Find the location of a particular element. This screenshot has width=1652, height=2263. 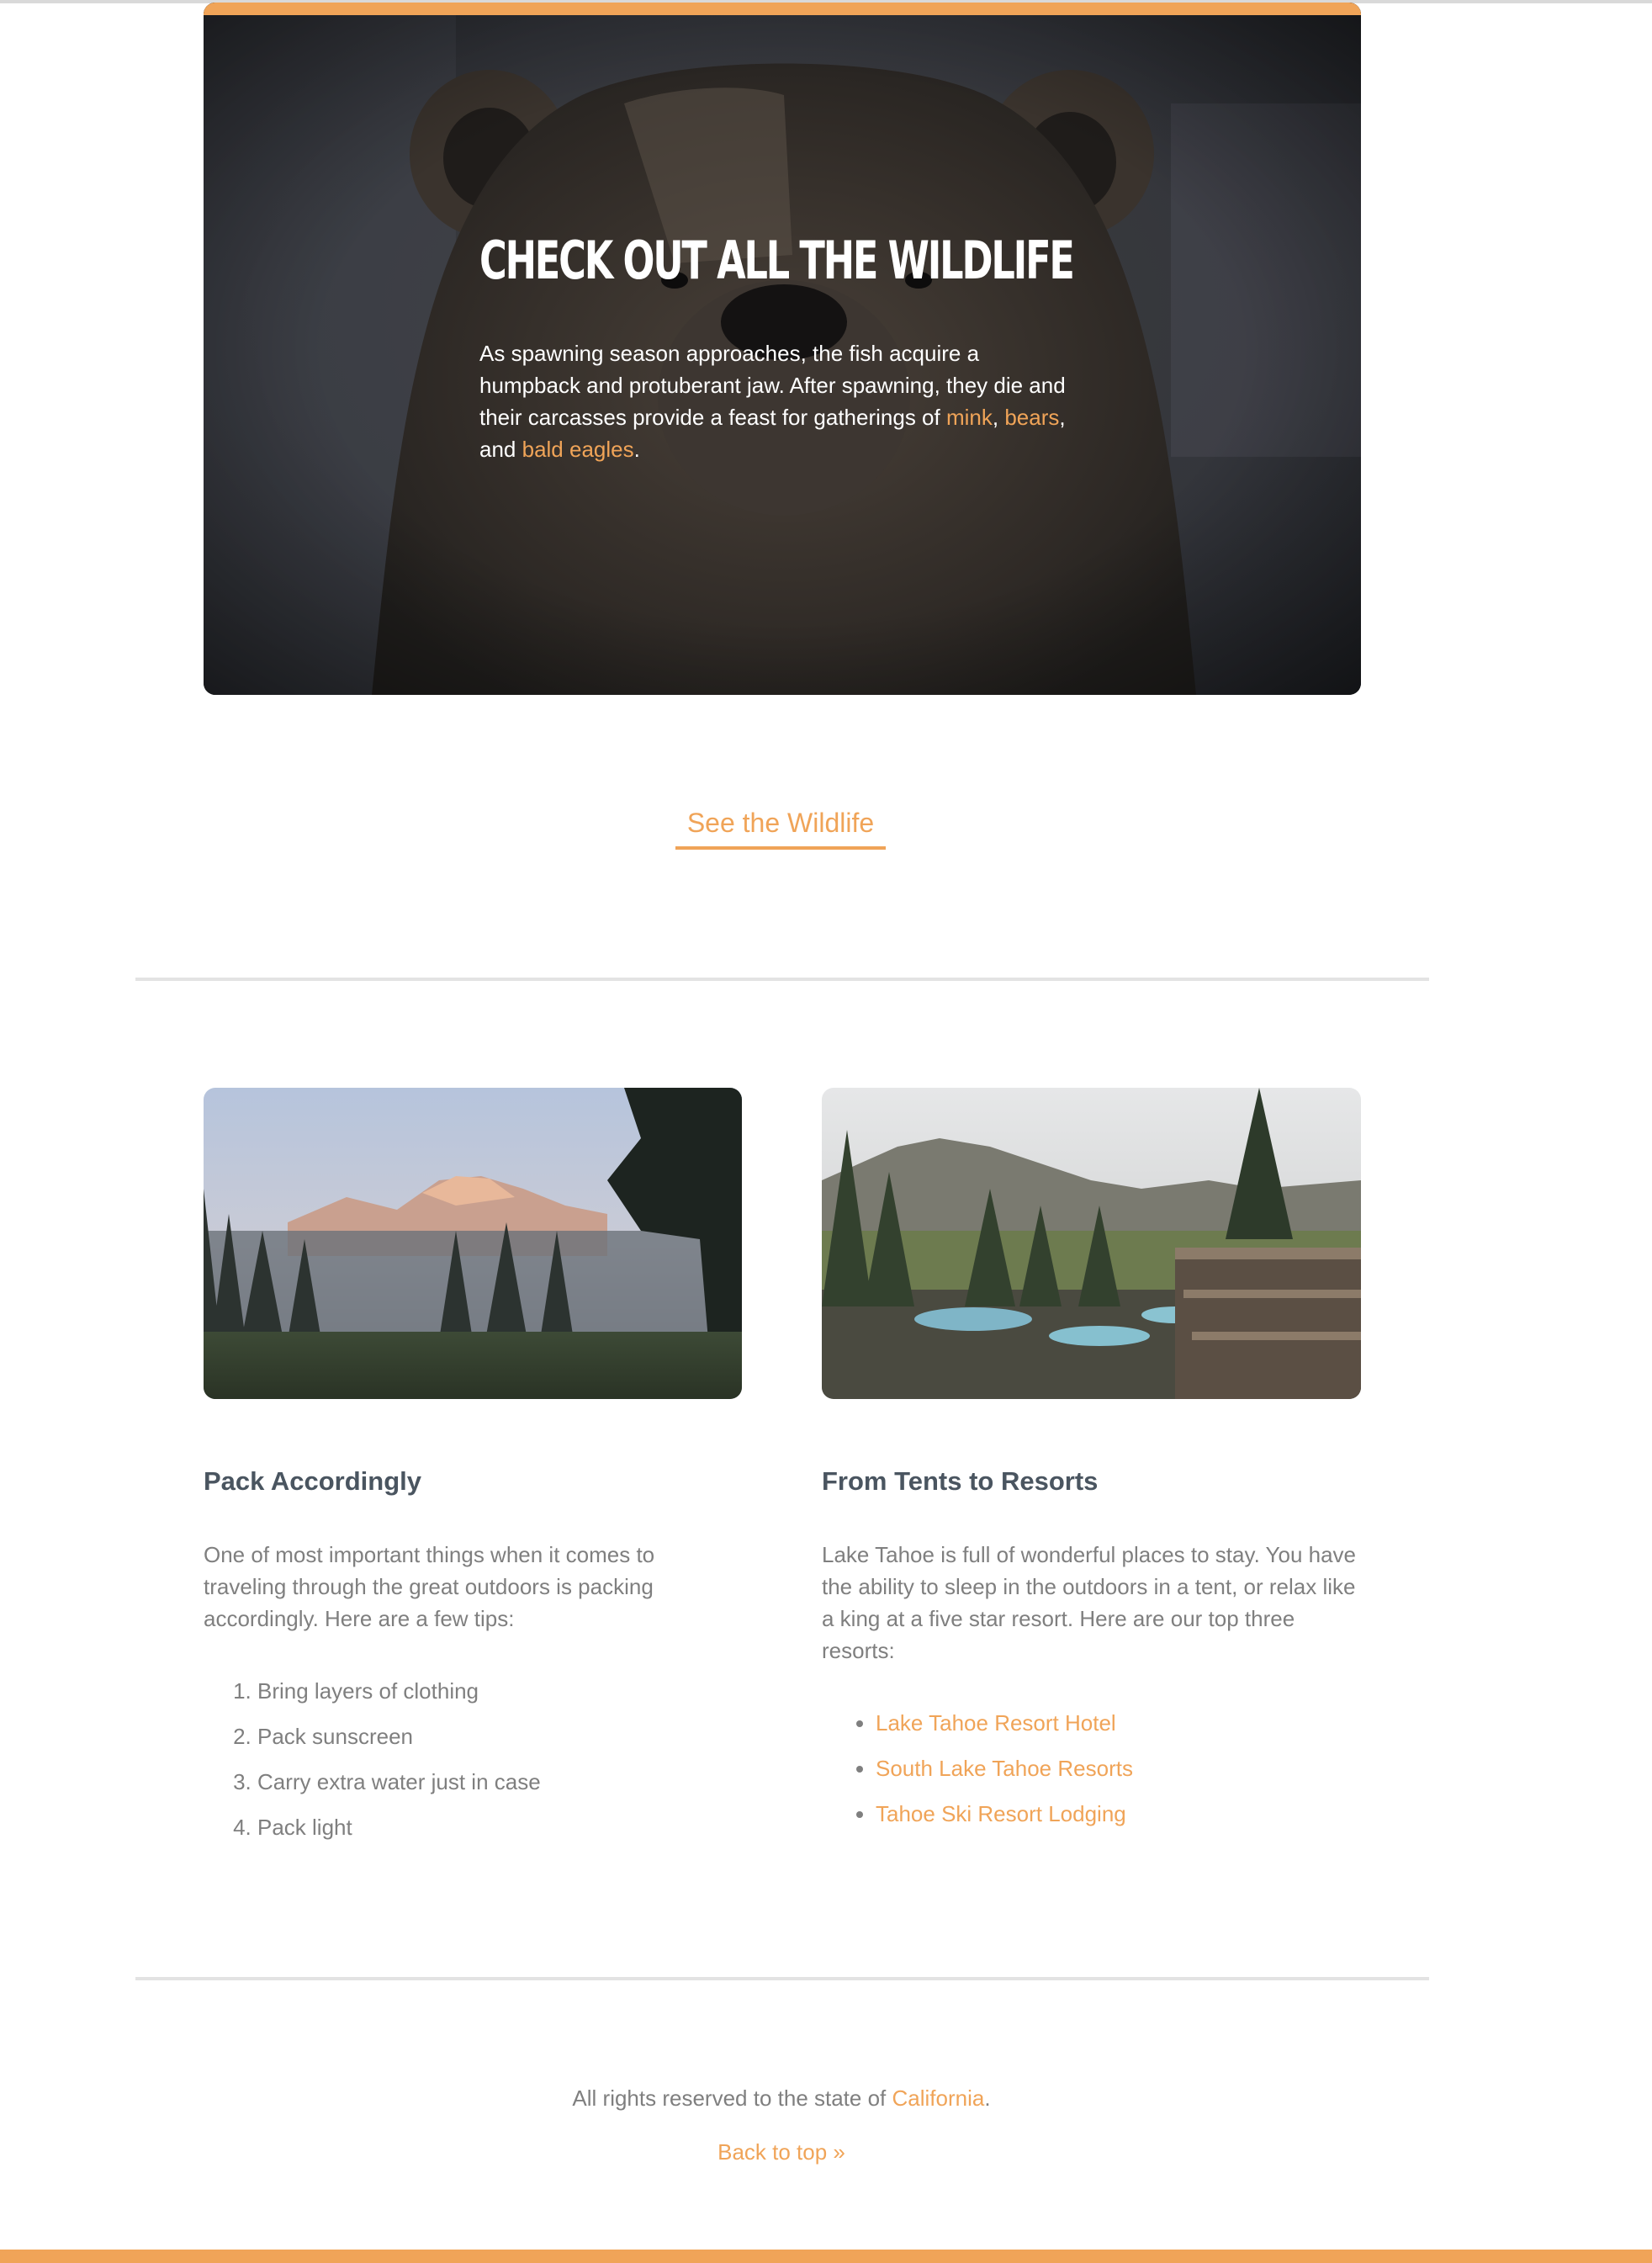

hero-accent-bar is located at coordinates (782, 9).